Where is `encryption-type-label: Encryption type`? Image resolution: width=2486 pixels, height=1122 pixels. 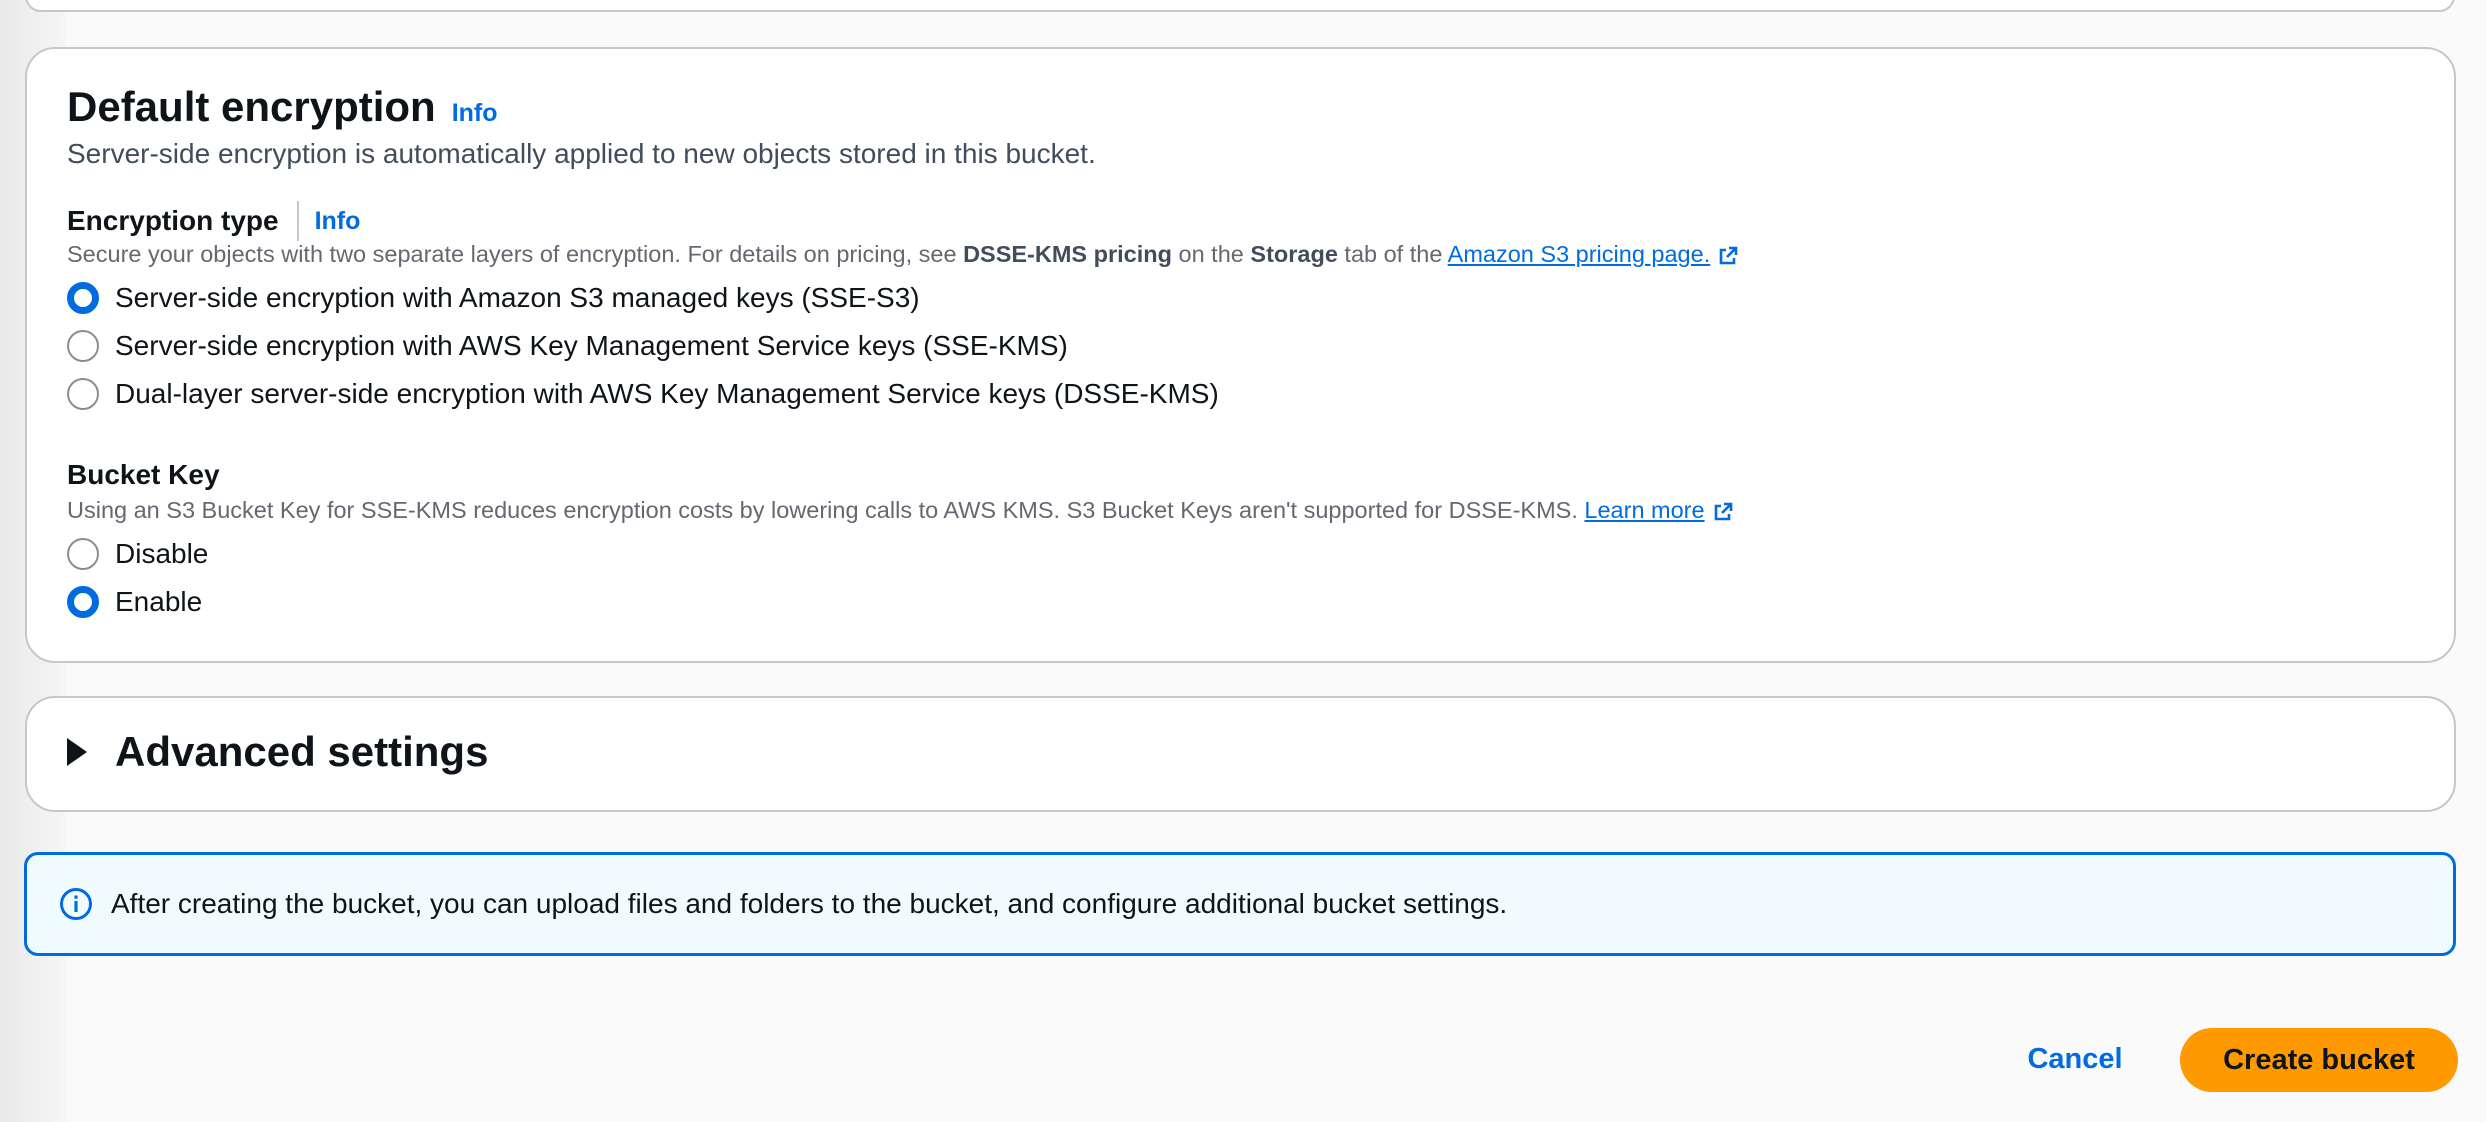 encryption-type-label: Encryption type is located at coordinates (173, 220).